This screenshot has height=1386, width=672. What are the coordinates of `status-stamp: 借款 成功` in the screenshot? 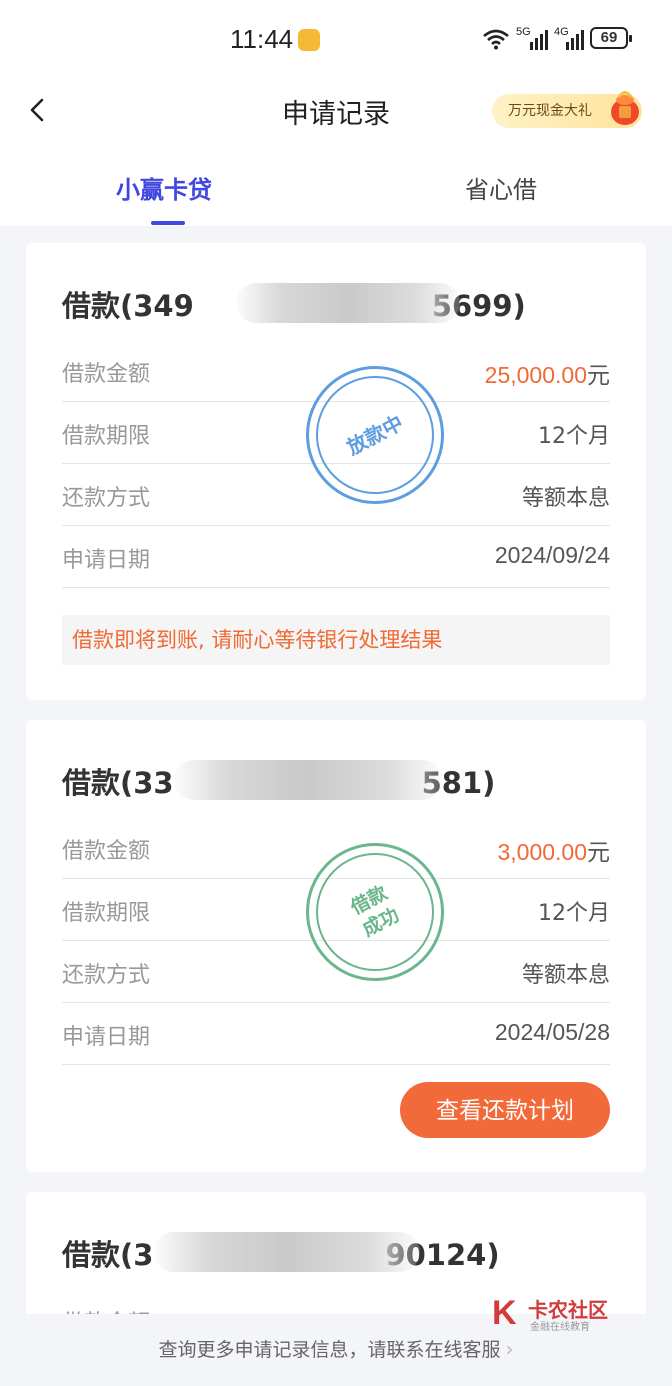 It's located at (375, 912).